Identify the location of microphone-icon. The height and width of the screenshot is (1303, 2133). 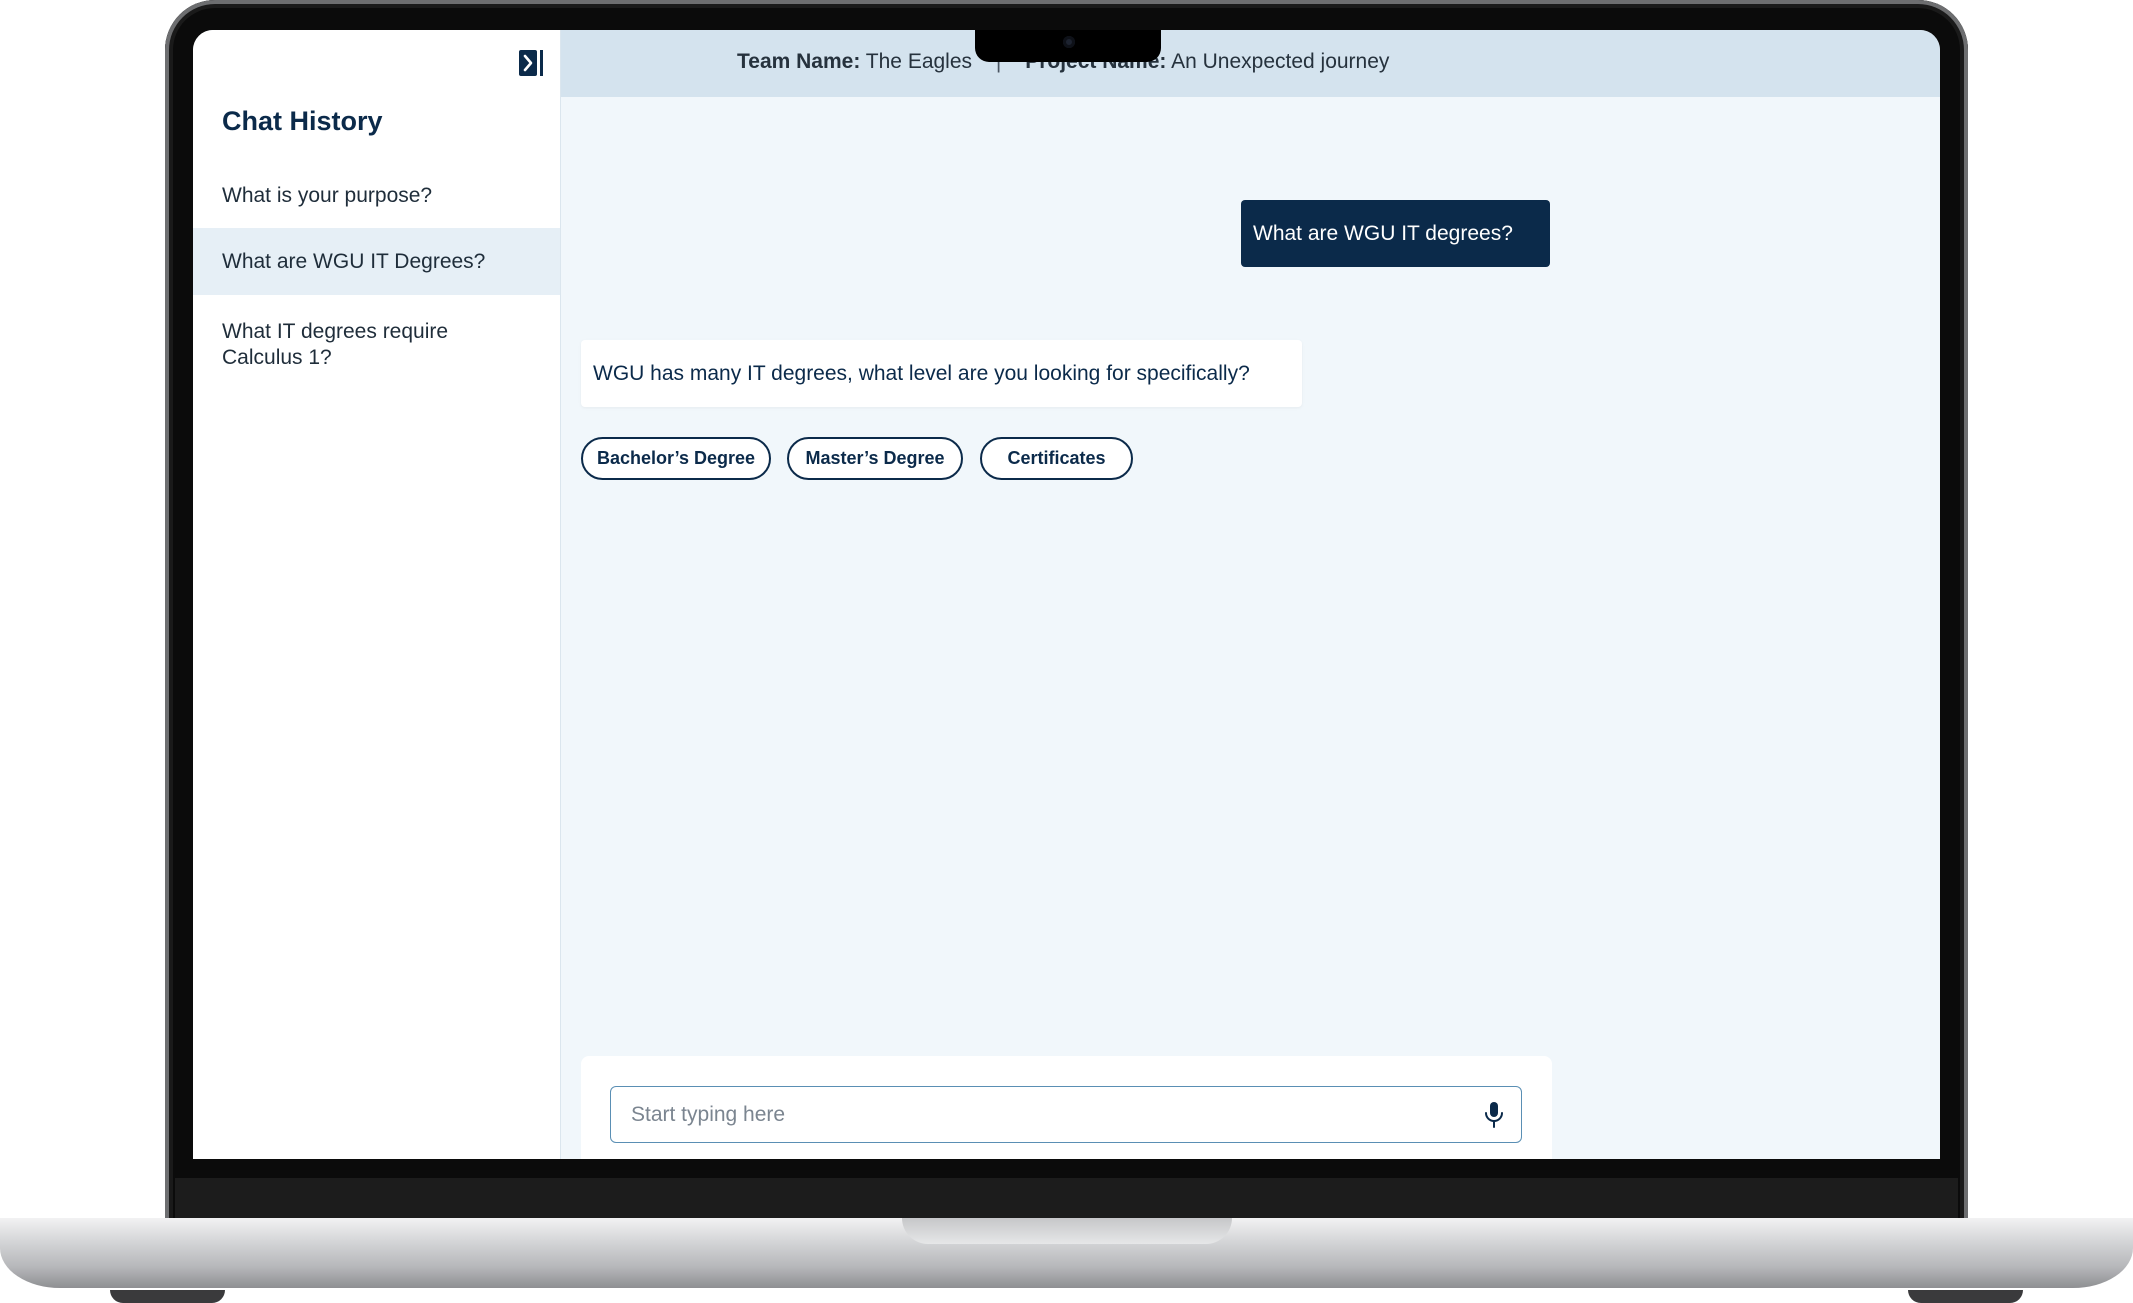
(1494, 1115).